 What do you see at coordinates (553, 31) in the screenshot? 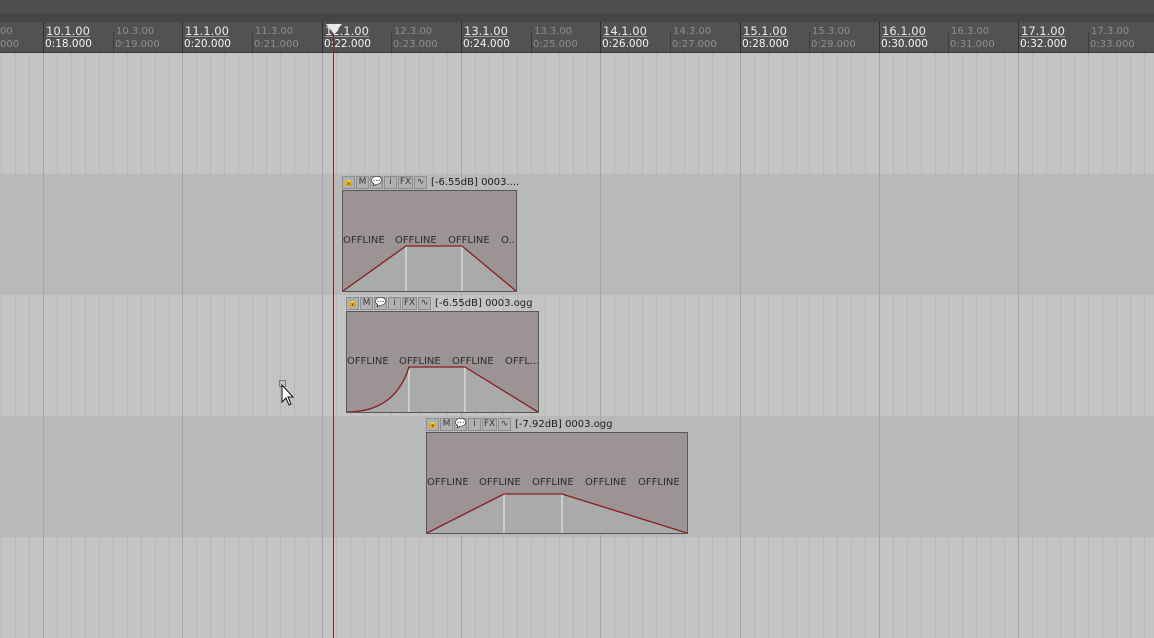
I see `ruler-beat-label: 13.3.00` at bounding box center [553, 31].